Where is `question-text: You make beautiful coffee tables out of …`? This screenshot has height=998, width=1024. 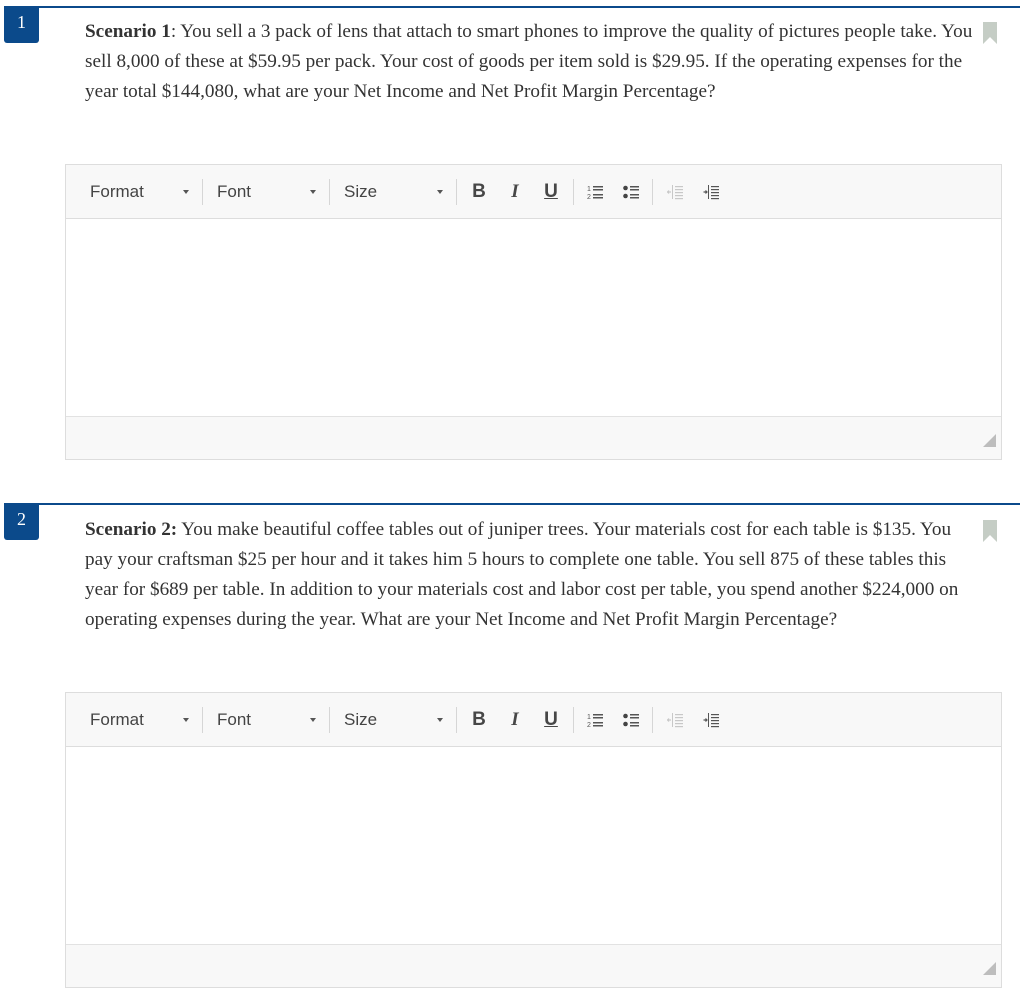
question-text: You make beautiful coffee tables out of … is located at coordinates (522, 574).